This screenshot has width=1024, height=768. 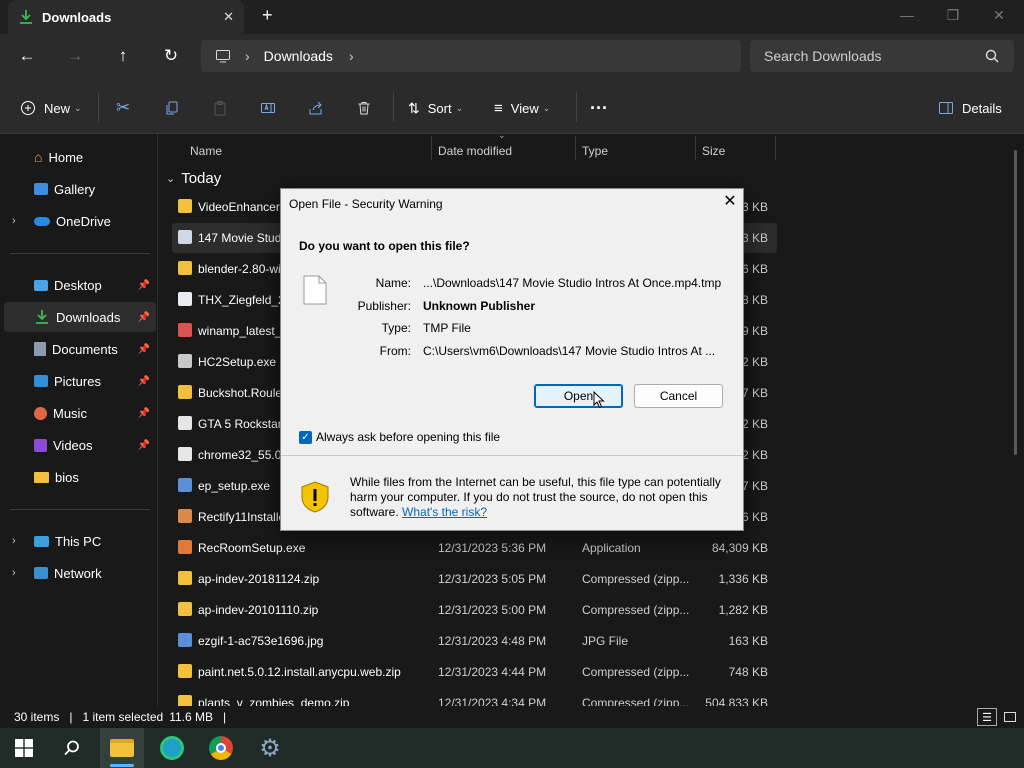 What do you see at coordinates (599, 400) in the screenshot?
I see `mouse-cursor-icon` at bounding box center [599, 400].